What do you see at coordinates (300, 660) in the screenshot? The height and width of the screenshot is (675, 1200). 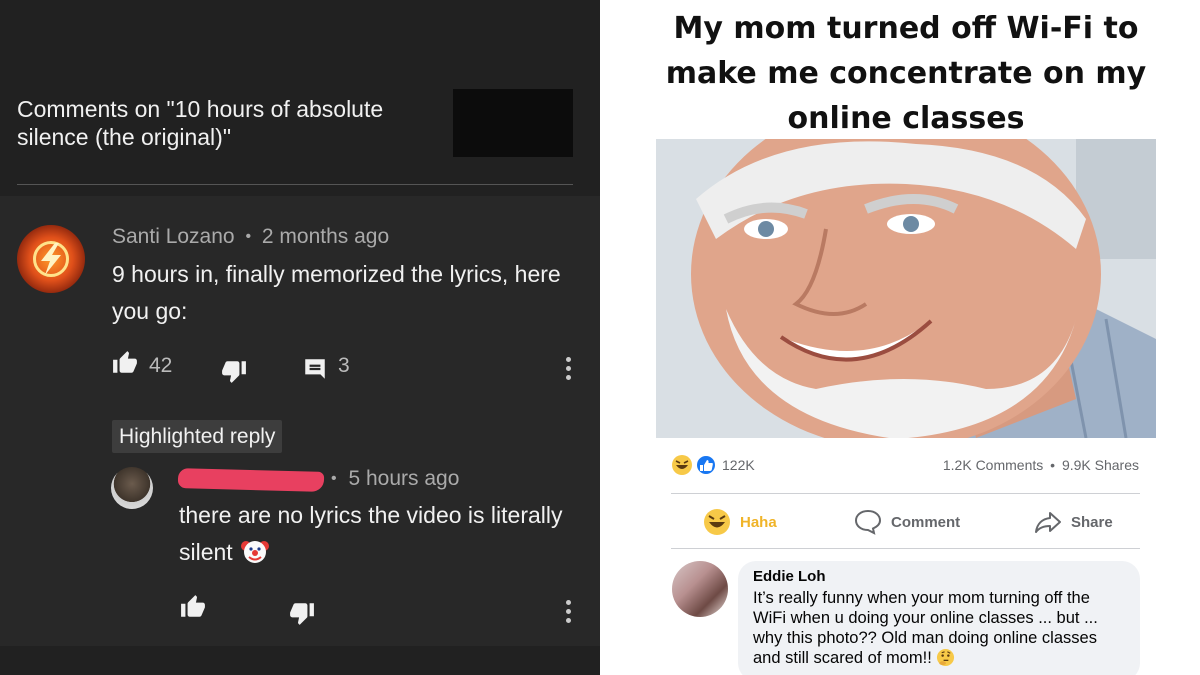 I see `bottom-bar` at bounding box center [300, 660].